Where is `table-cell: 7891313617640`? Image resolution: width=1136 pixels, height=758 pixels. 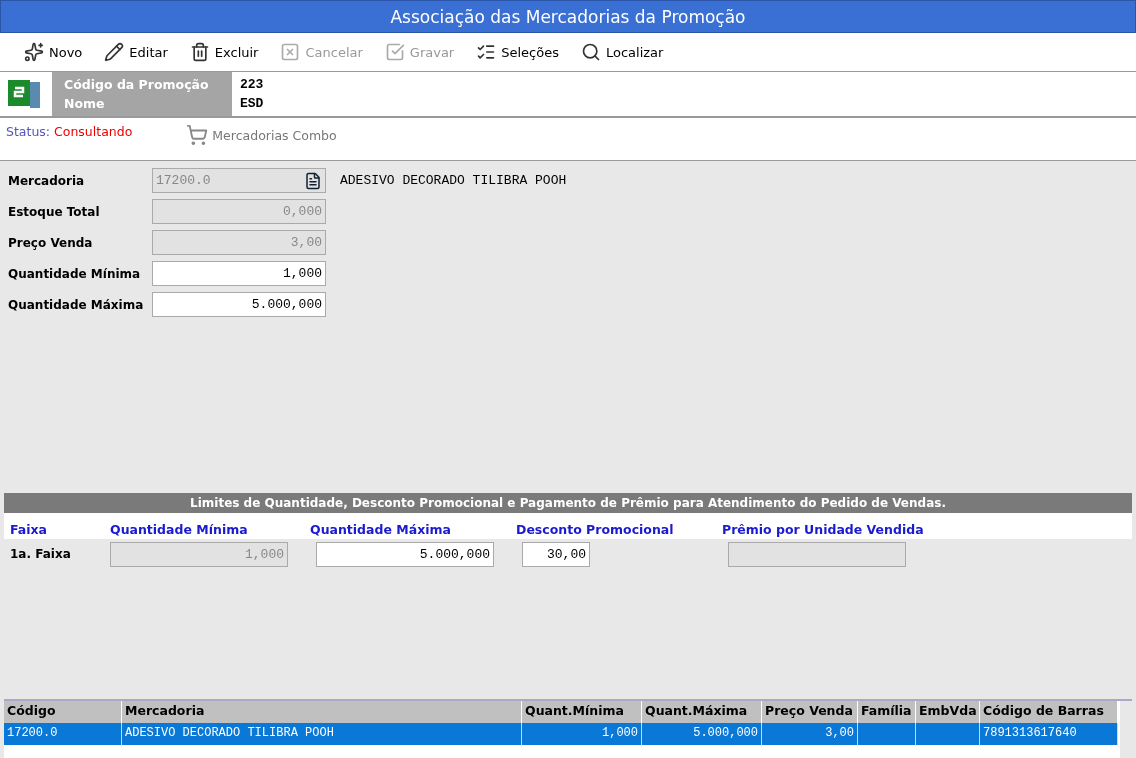
table-cell: 7891313617640 is located at coordinates (1049, 734).